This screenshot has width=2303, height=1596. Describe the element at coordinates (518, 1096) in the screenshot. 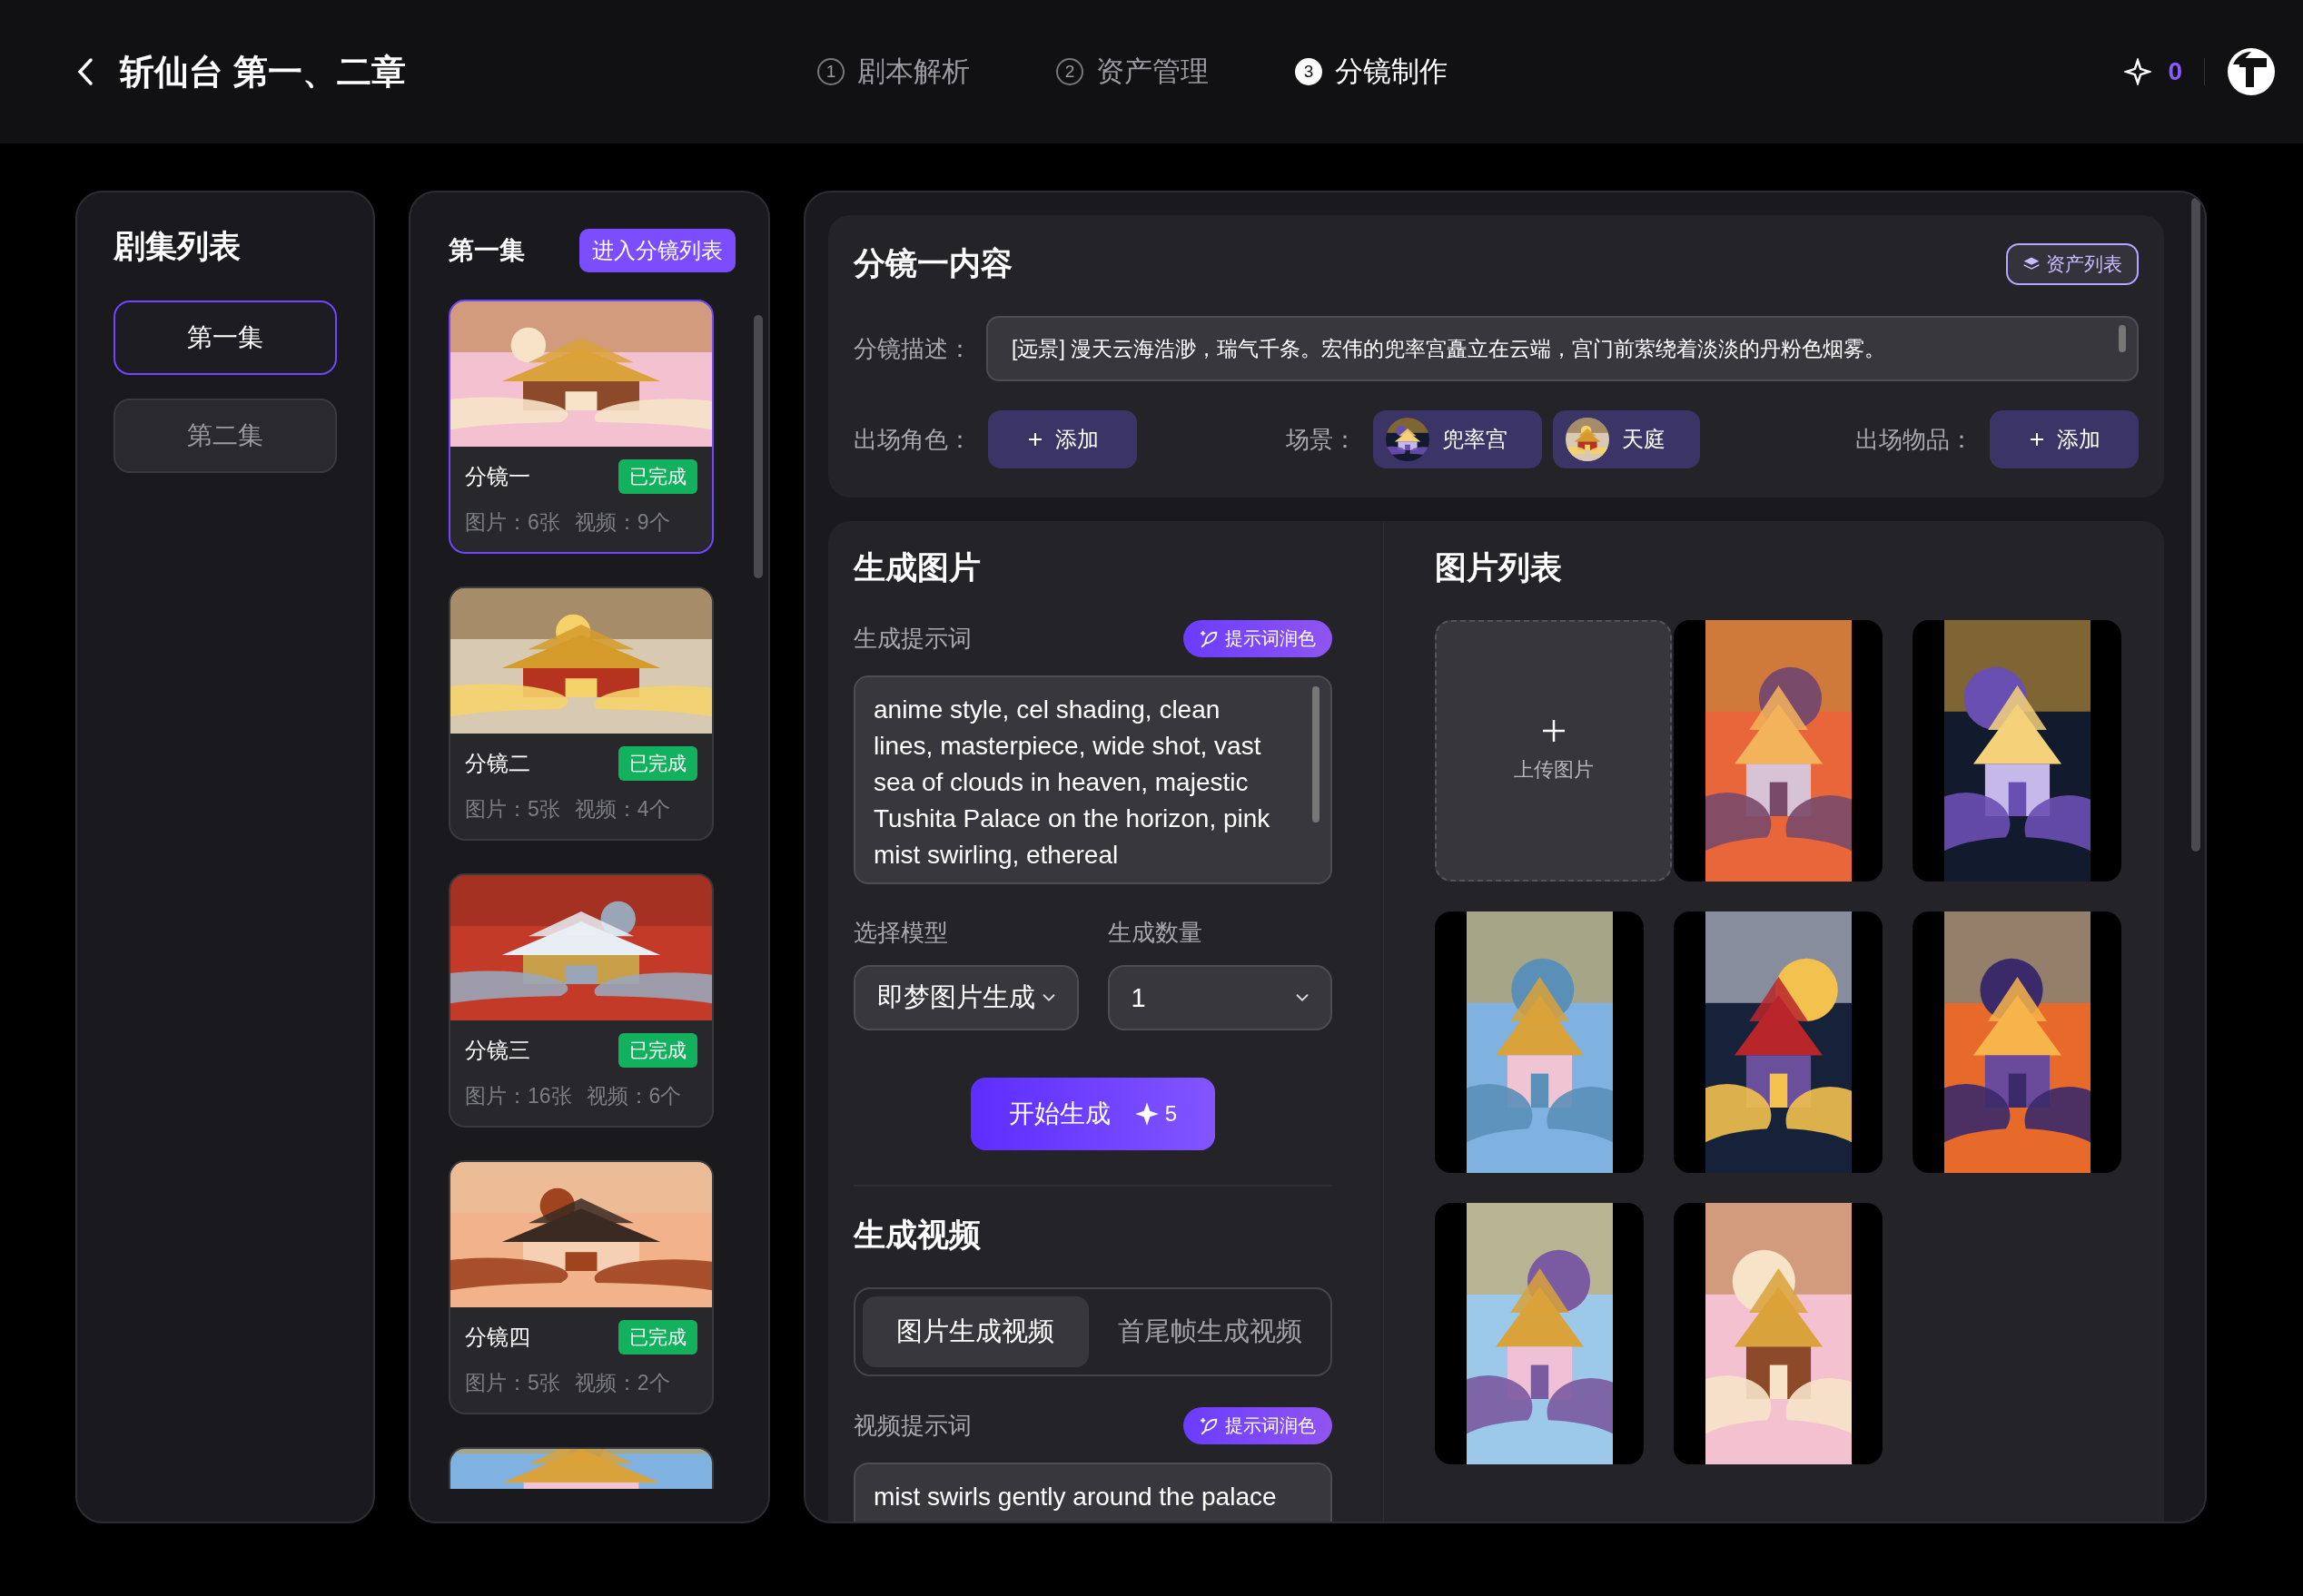

I see `image-count: 图片：16张` at that location.